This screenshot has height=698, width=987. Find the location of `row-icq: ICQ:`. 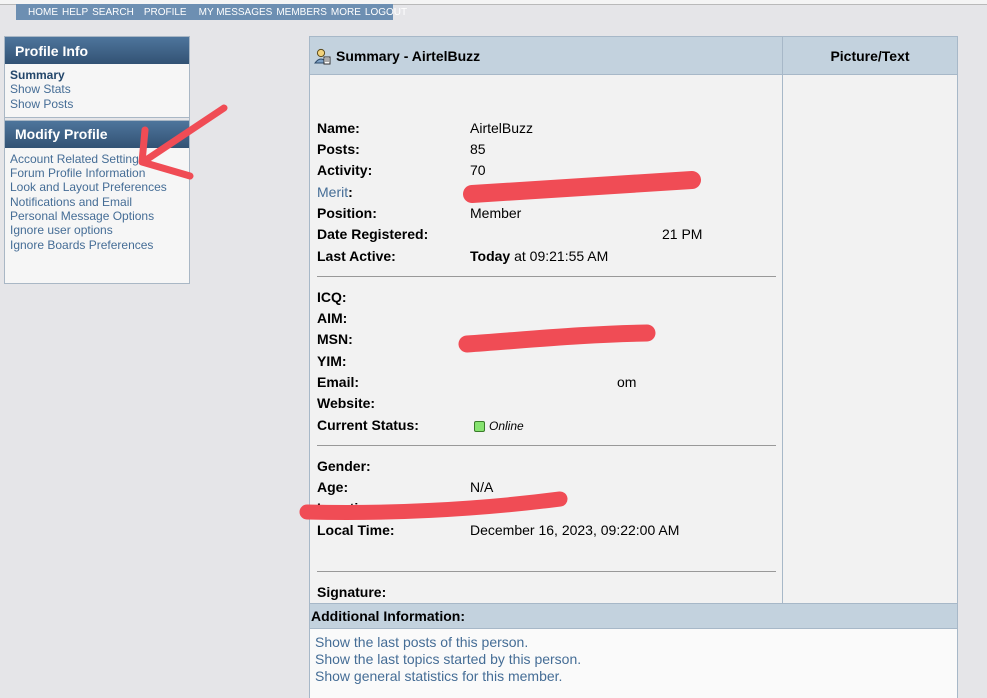

row-icq: ICQ: is located at coordinates (393, 297).